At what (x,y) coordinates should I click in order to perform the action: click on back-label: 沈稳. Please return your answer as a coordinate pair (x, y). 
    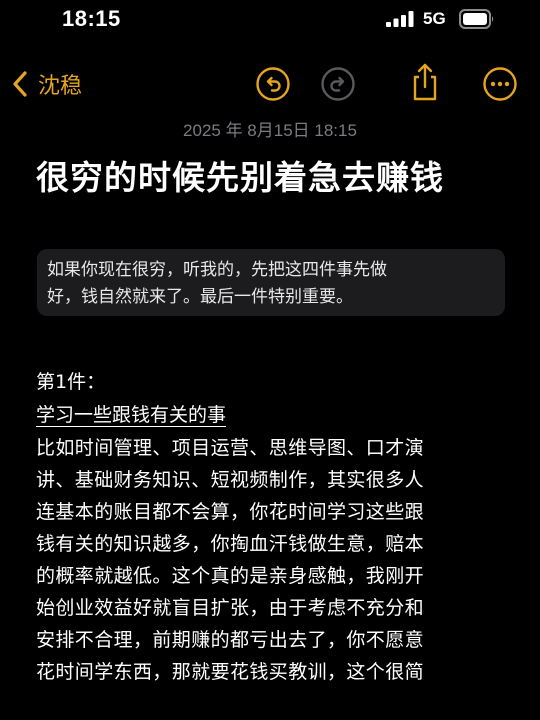
    Looking at the image, I should click on (60, 86).